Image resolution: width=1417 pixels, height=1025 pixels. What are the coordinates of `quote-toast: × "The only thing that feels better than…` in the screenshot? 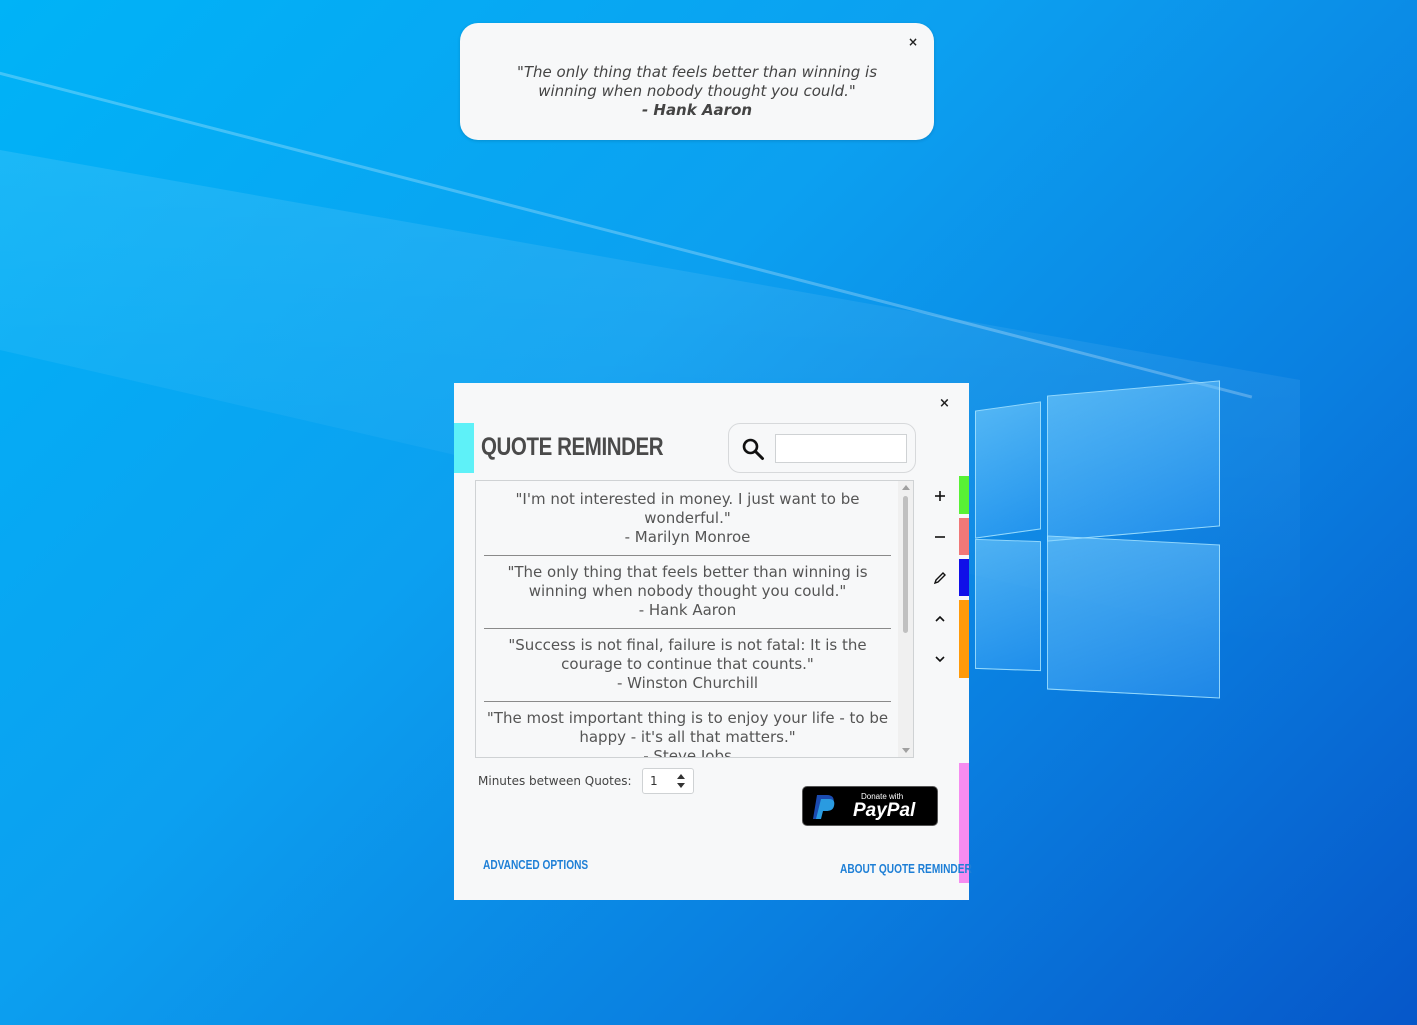 It's located at (697, 81).